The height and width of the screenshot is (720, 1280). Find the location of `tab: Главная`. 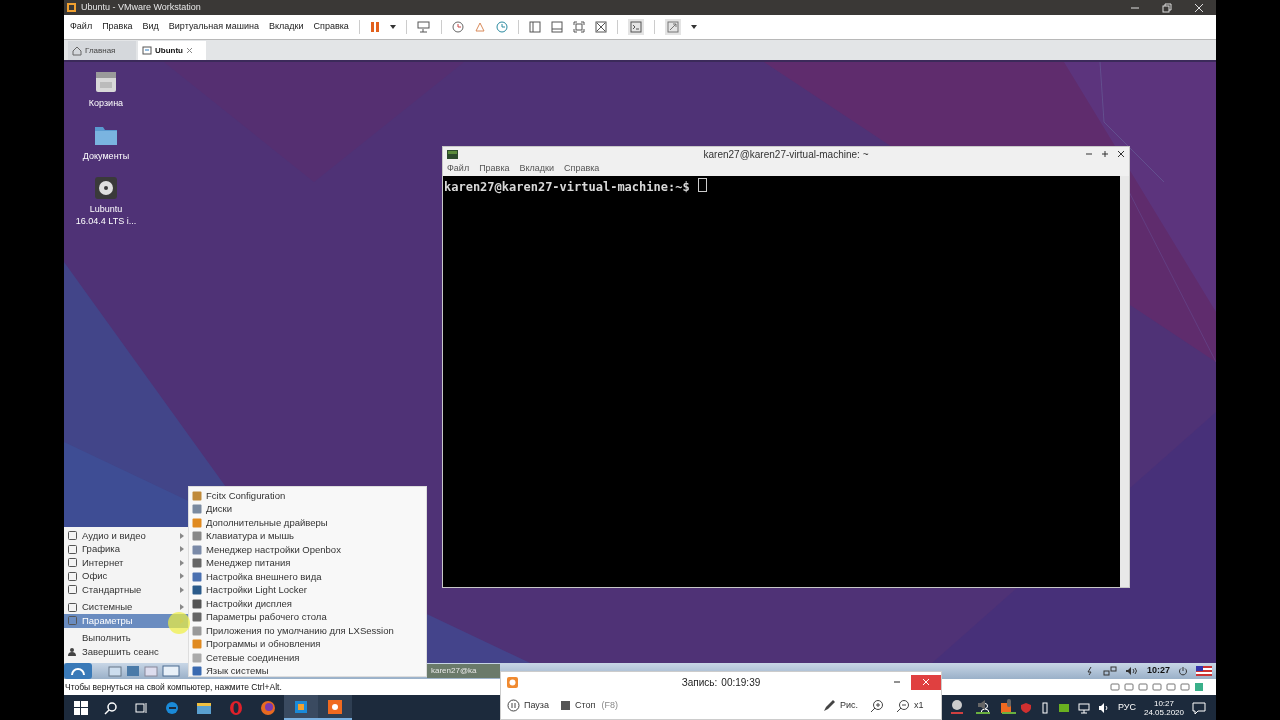

tab: Главная is located at coordinates (102, 50).